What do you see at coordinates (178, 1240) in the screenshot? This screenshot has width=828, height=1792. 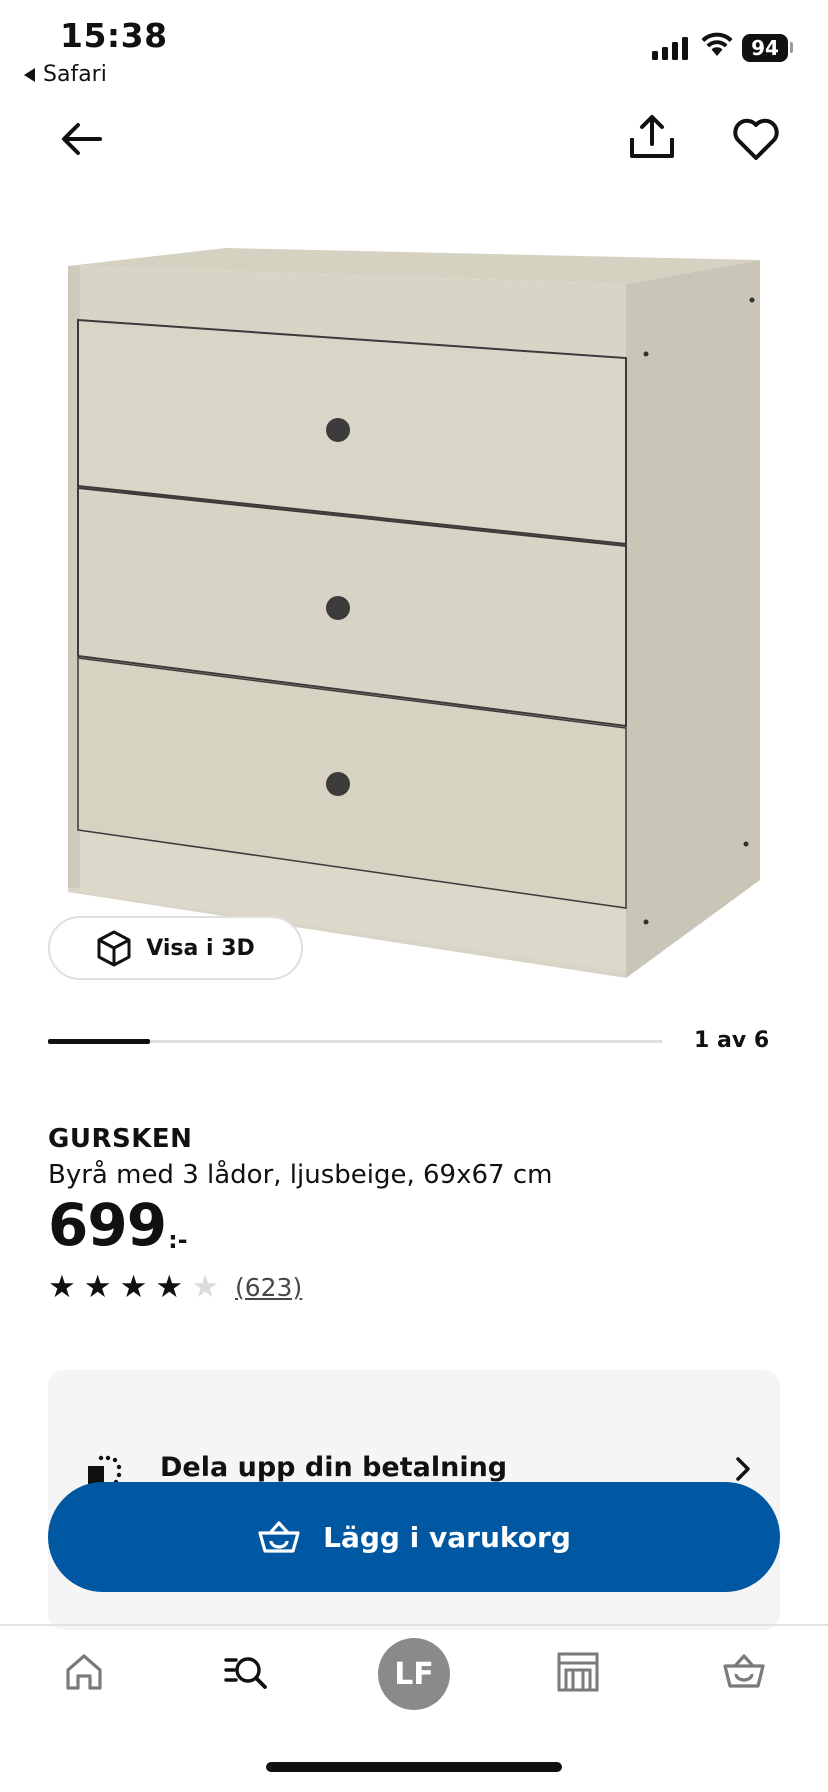 I see `price-suffix: :-` at bounding box center [178, 1240].